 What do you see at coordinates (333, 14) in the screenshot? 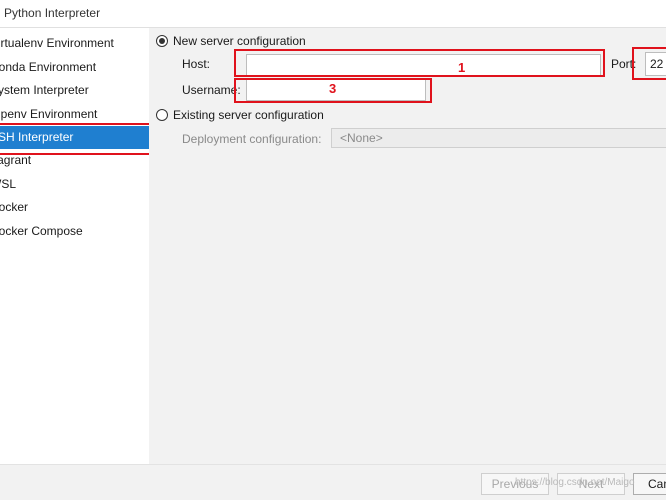
I see `title-bar: d Python Interpreter` at bounding box center [333, 14].